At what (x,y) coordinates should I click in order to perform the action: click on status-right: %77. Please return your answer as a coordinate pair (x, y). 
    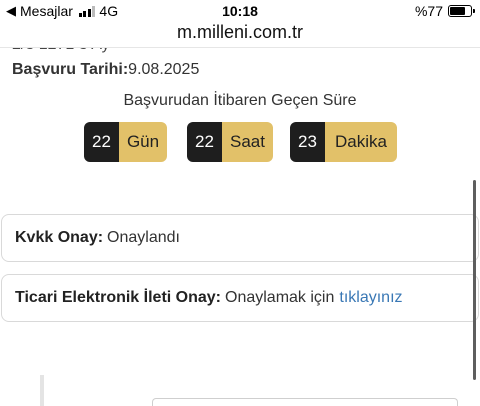
    Looking at the image, I should click on (444, 11).